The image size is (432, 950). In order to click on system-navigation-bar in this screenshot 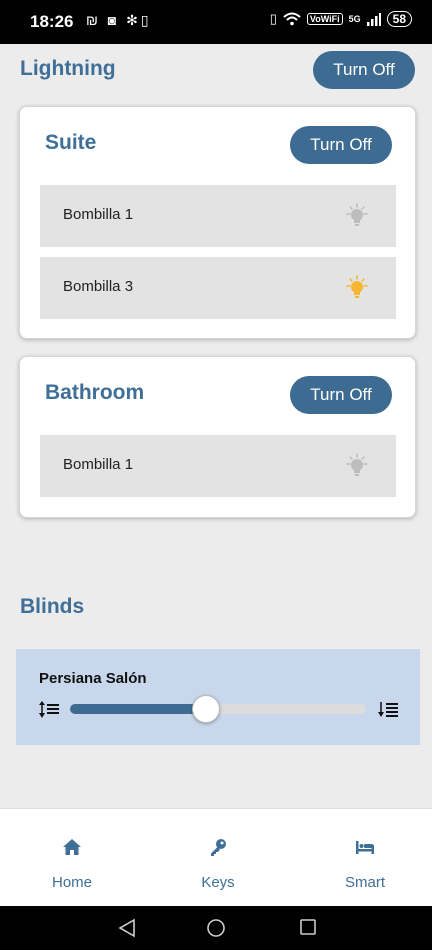, I will do `click(216, 928)`.